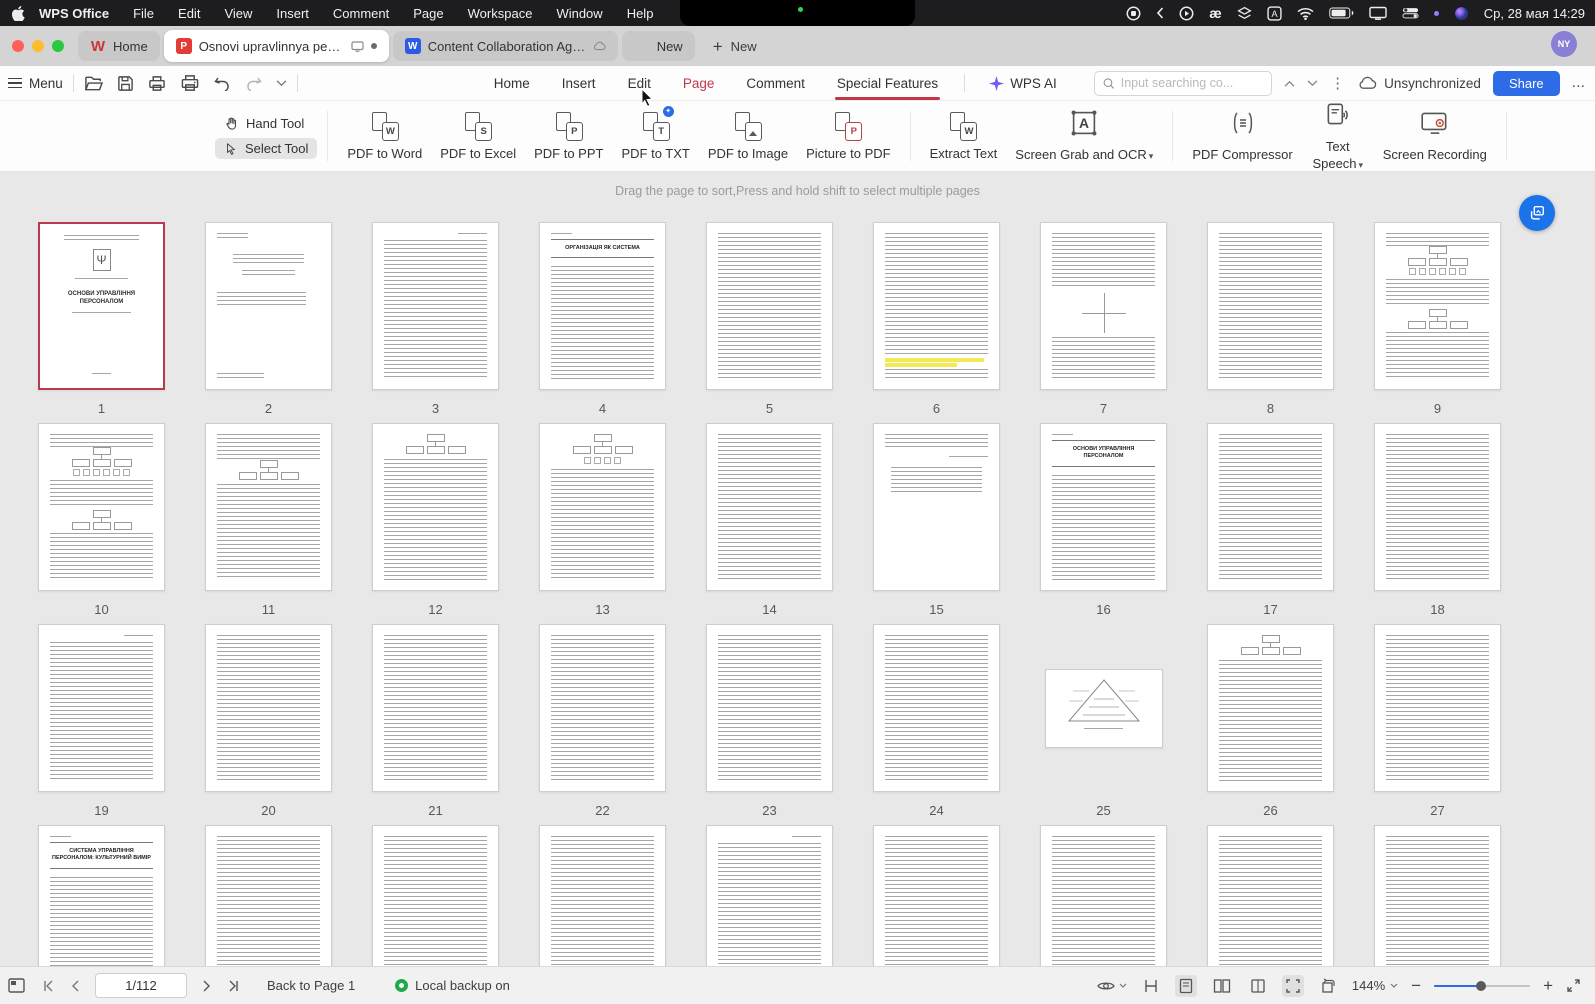 The image size is (1595, 1004). I want to click on input-source-a-icon: A, so click(1274, 13).